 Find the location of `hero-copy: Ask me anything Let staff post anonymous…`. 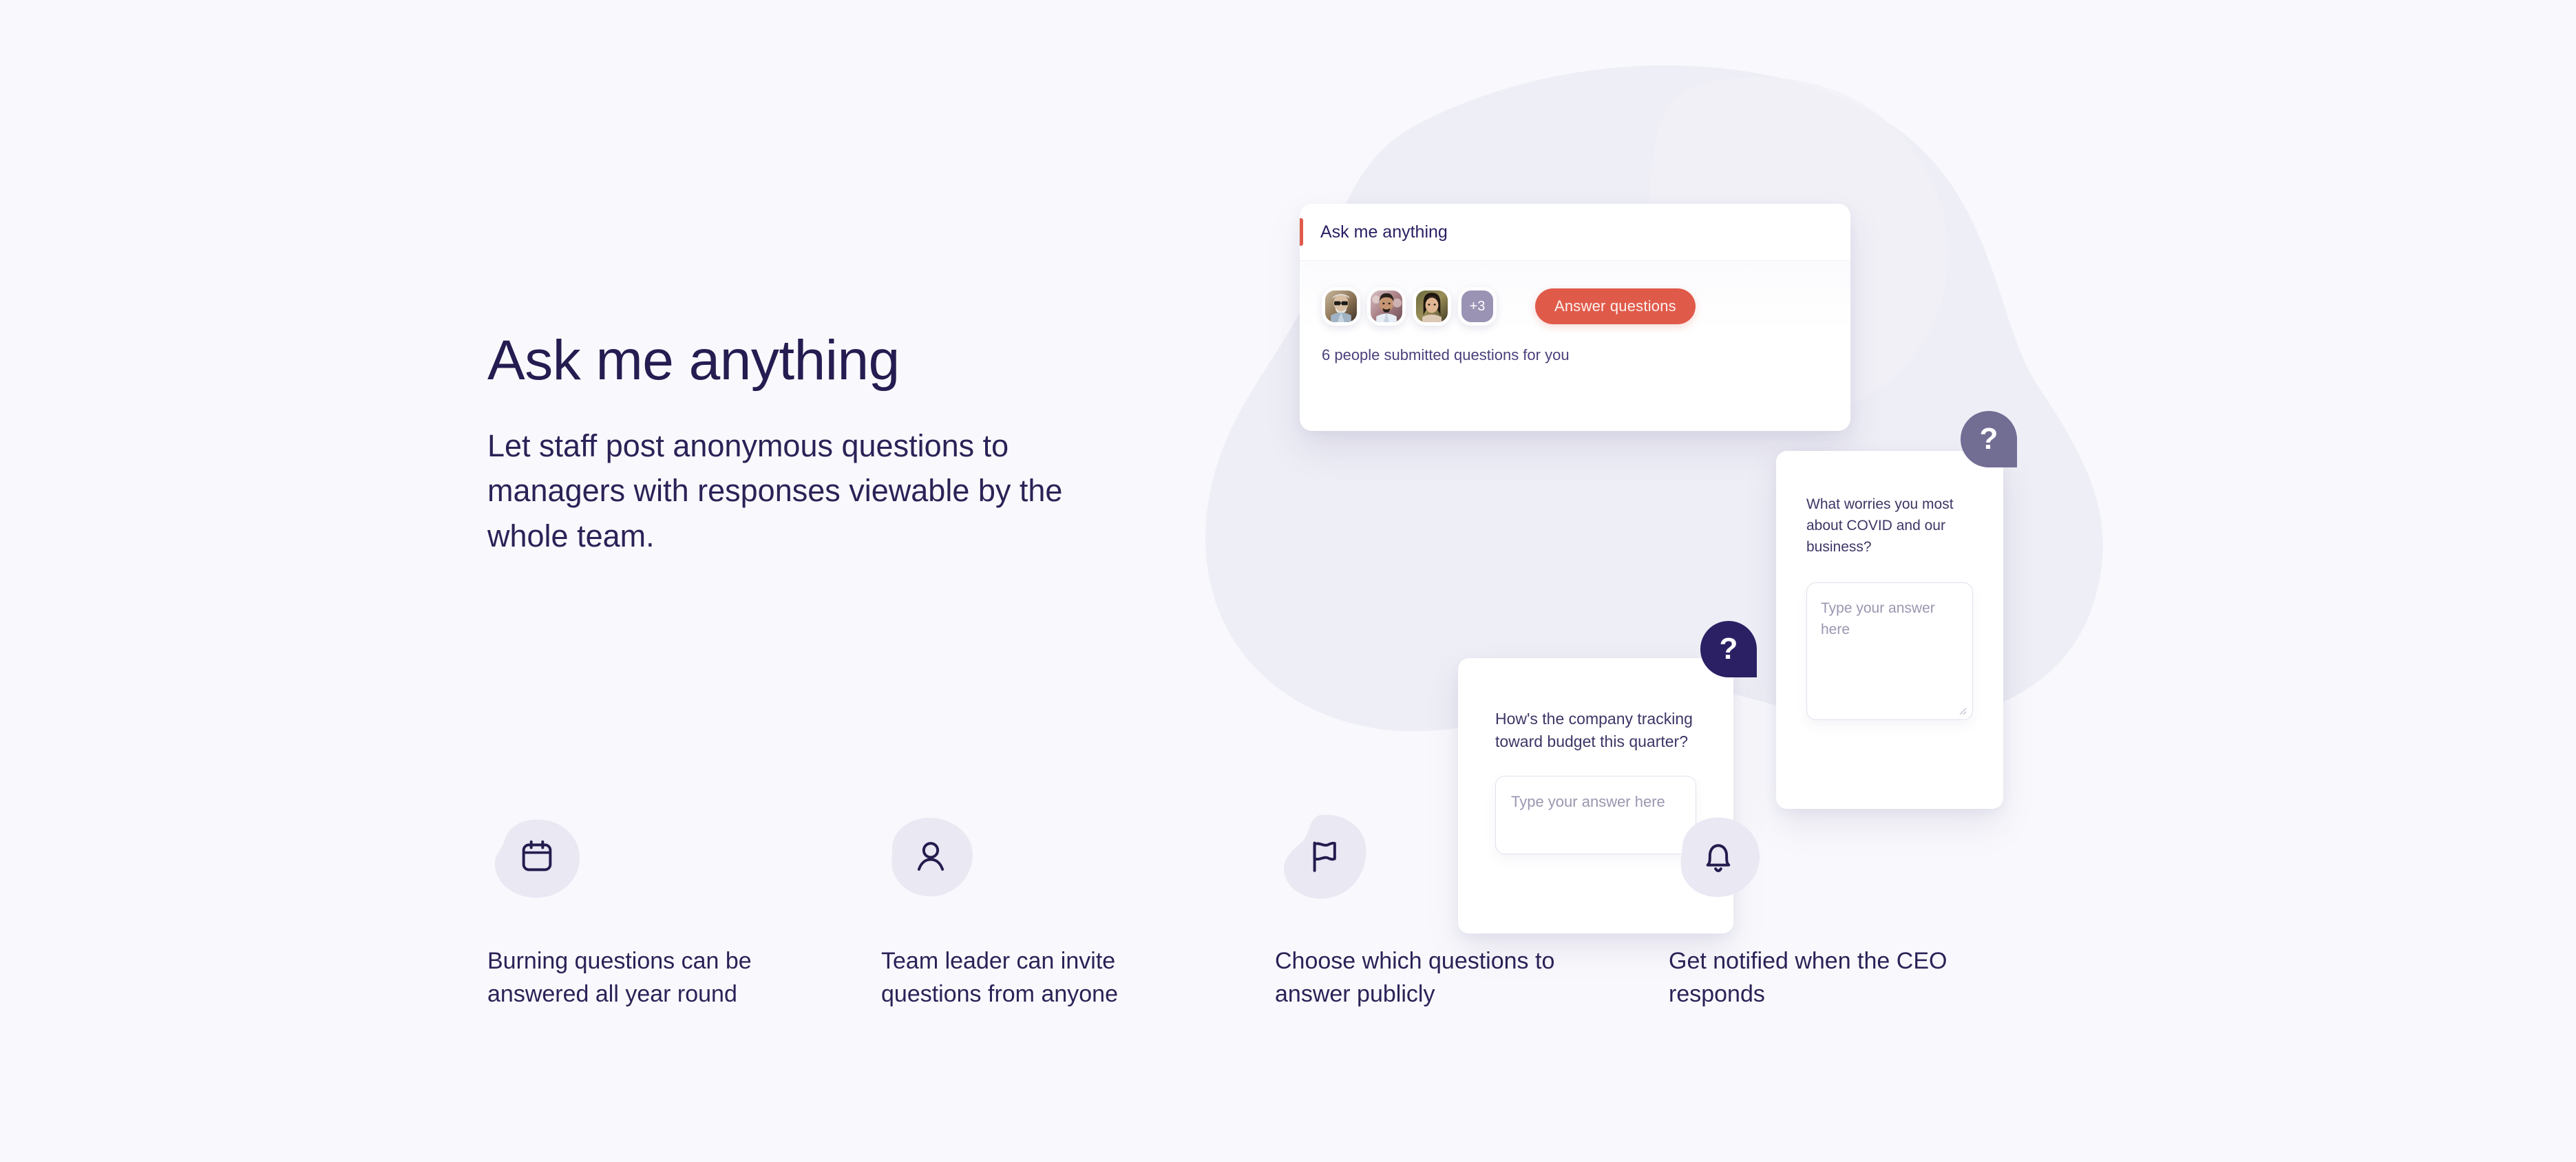

hero-copy: Ask me anything Let staff post anonymous… is located at coordinates (797, 445).